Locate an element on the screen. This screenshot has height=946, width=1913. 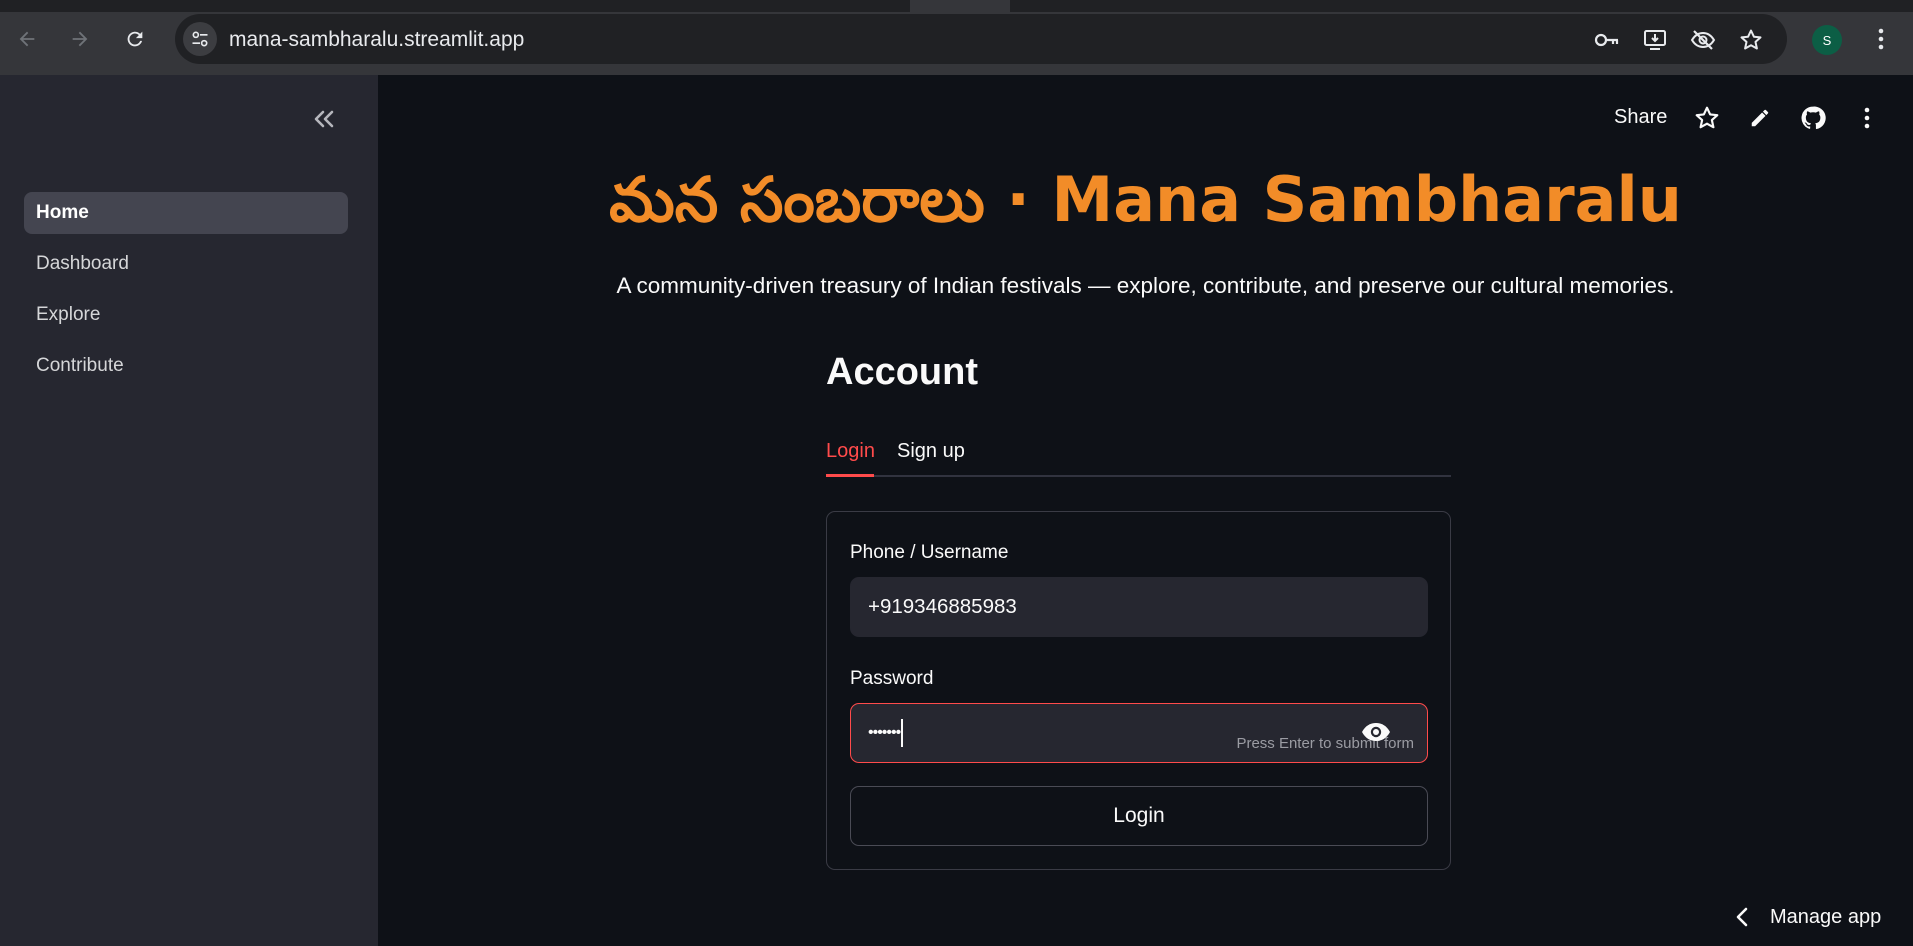
text-cursor is located at coordinates (902, 733).